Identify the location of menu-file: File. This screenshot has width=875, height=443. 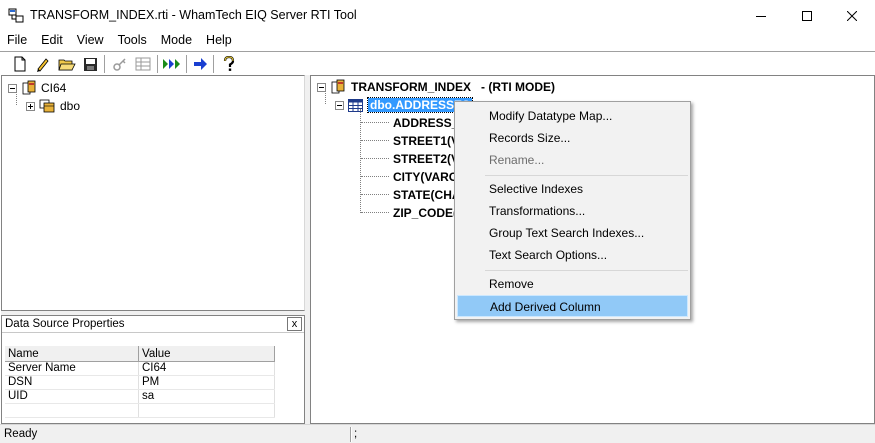
(17, 41).